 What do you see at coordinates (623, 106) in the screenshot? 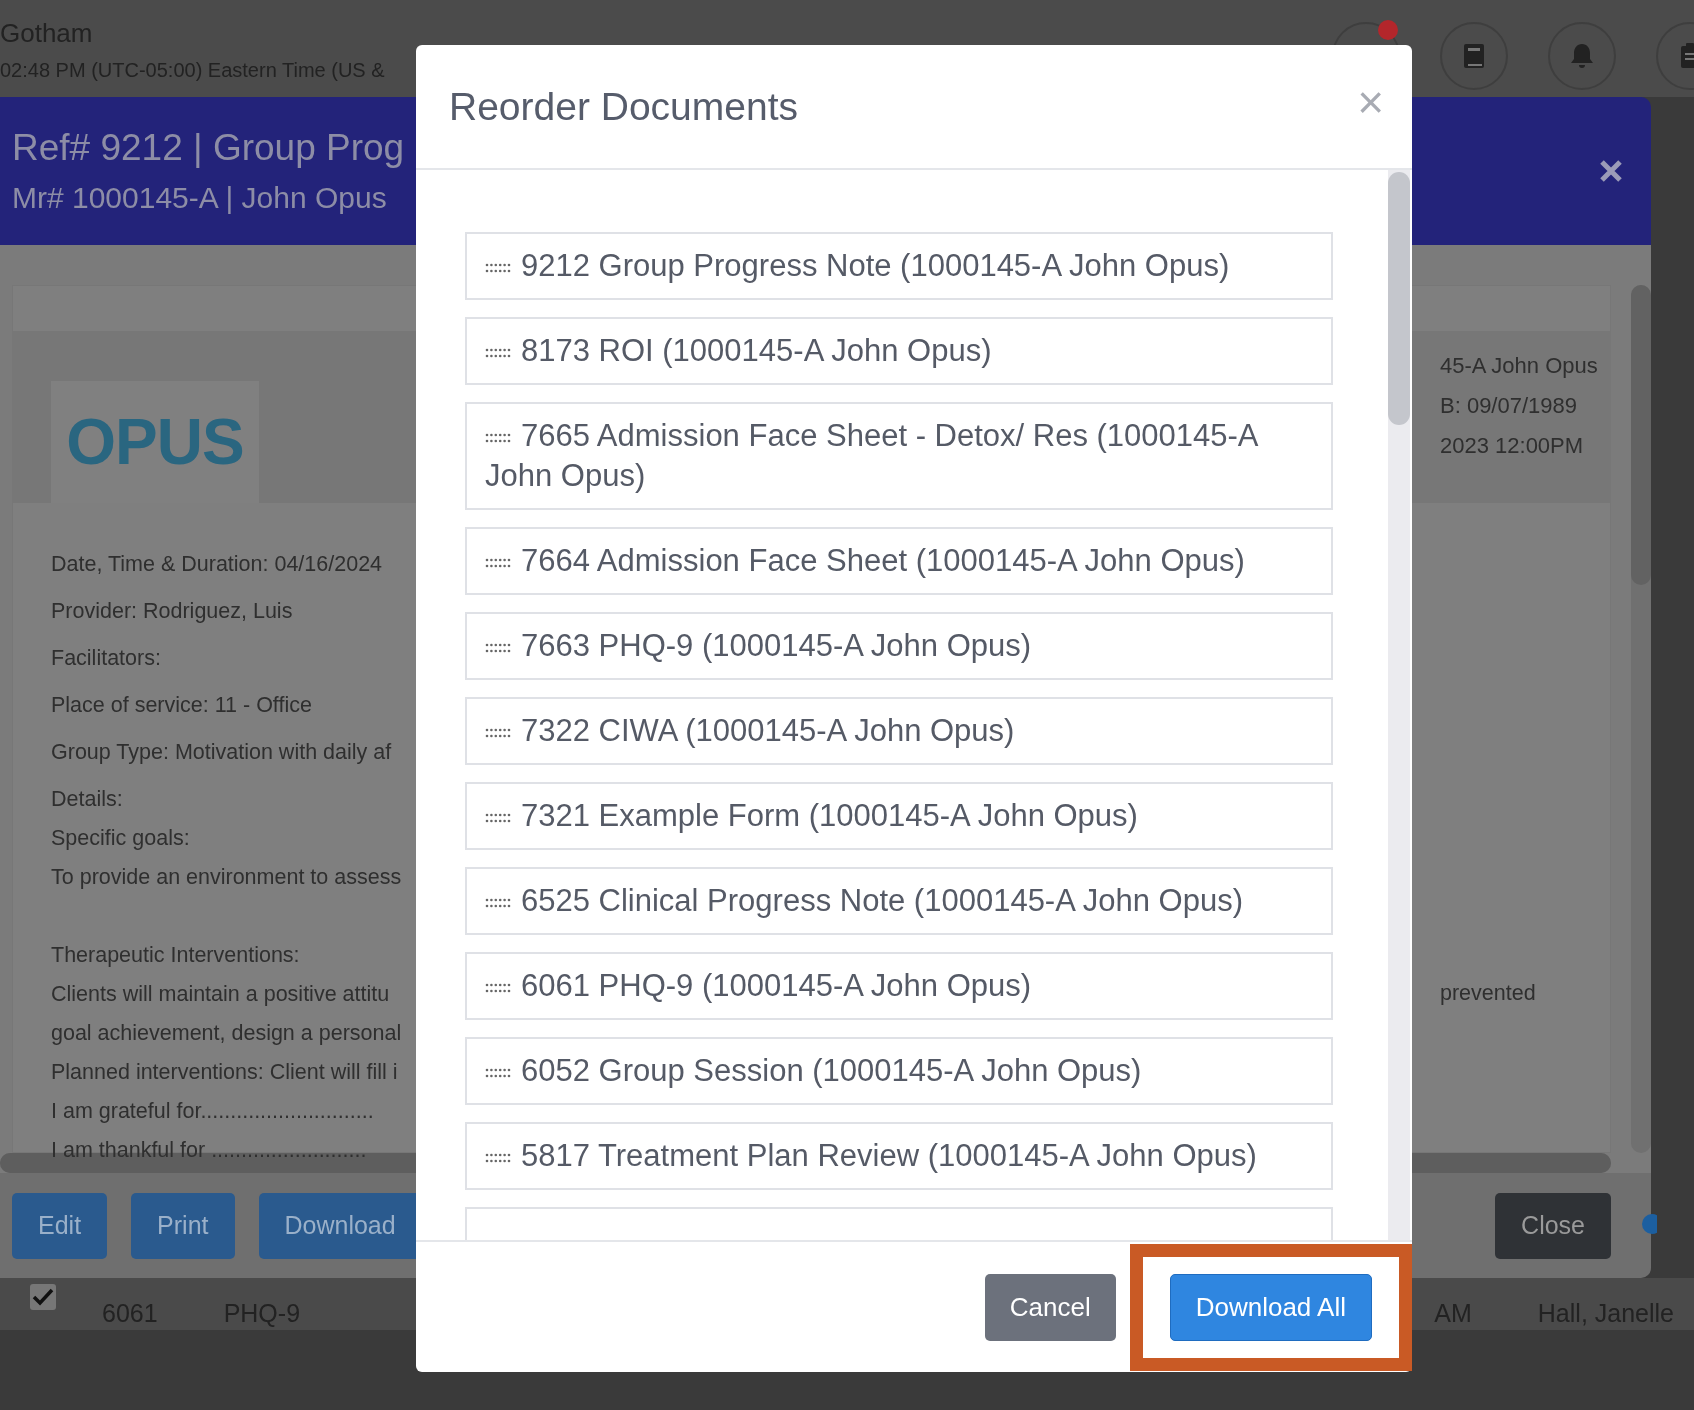
I see `dialog-title: Reorder Documents` at bounding box center [623, 106].